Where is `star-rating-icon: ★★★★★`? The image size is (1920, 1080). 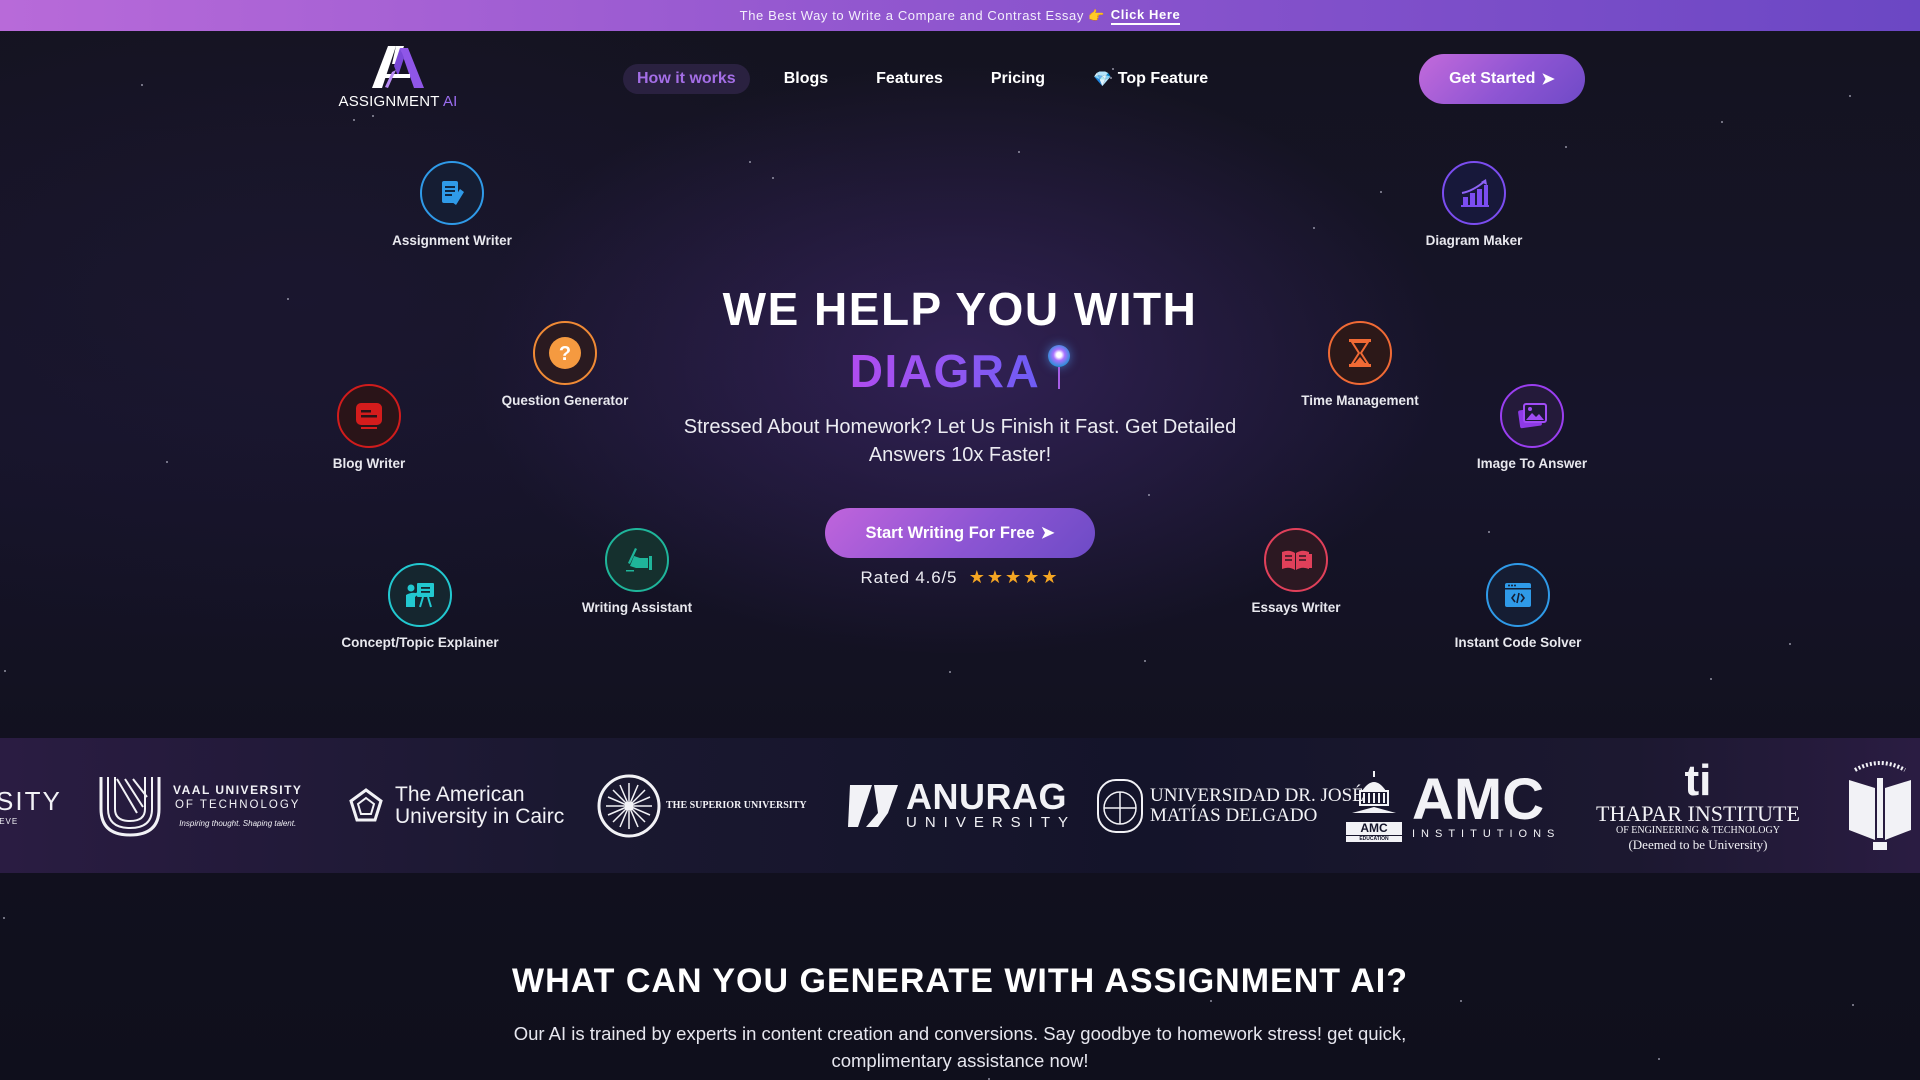
star-rating-icon: ★★★★★ is located at coordinates (1014, 577).